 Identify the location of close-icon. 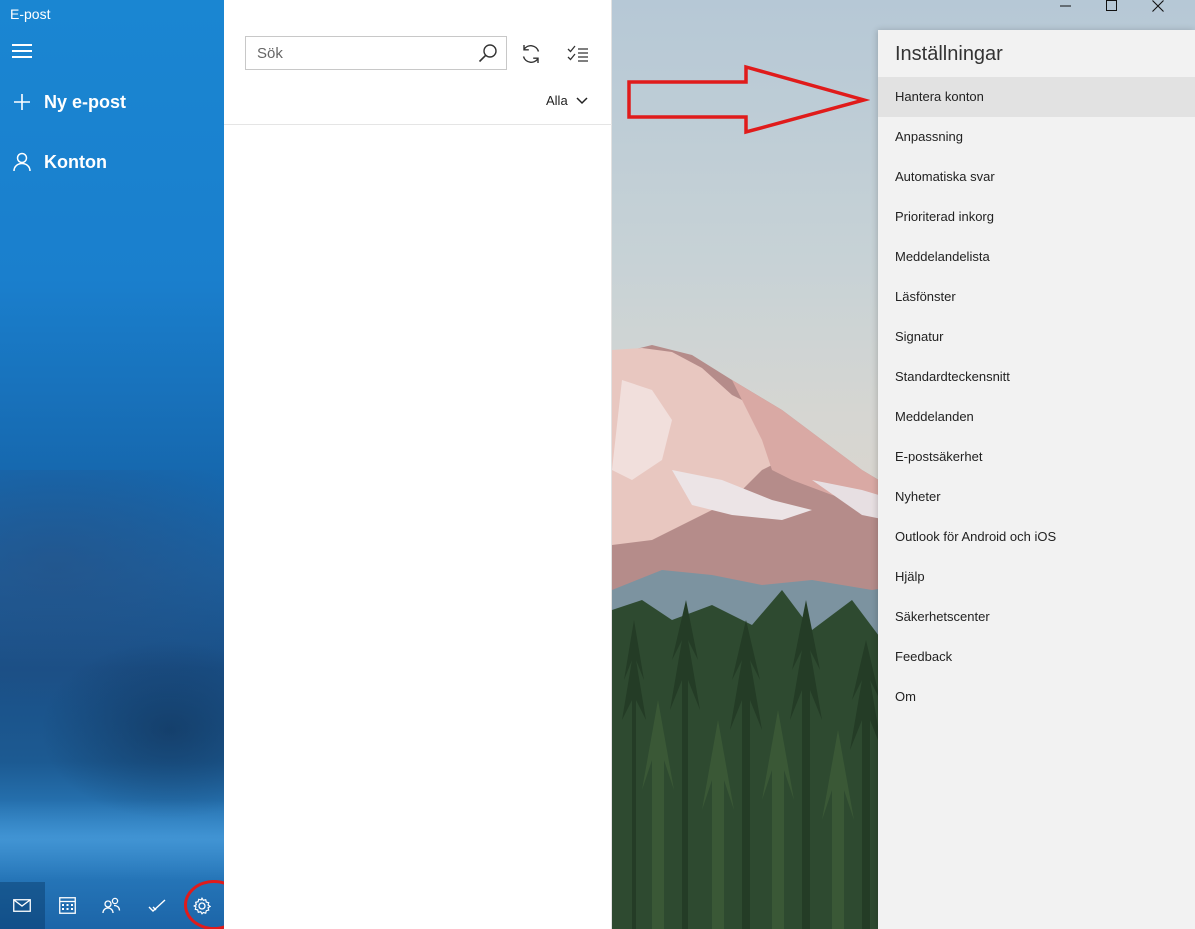
(1158, 6).